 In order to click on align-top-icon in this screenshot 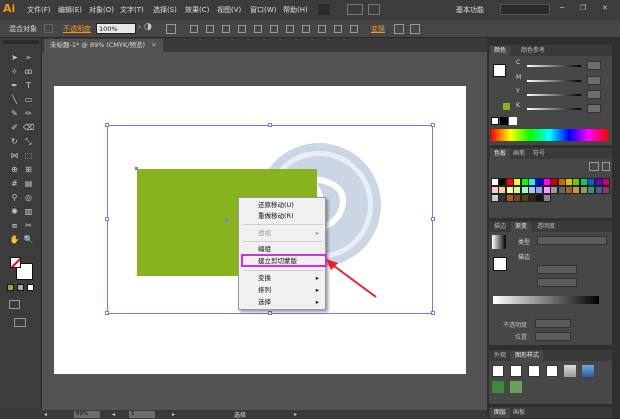, I will do `click(242, 29)`.